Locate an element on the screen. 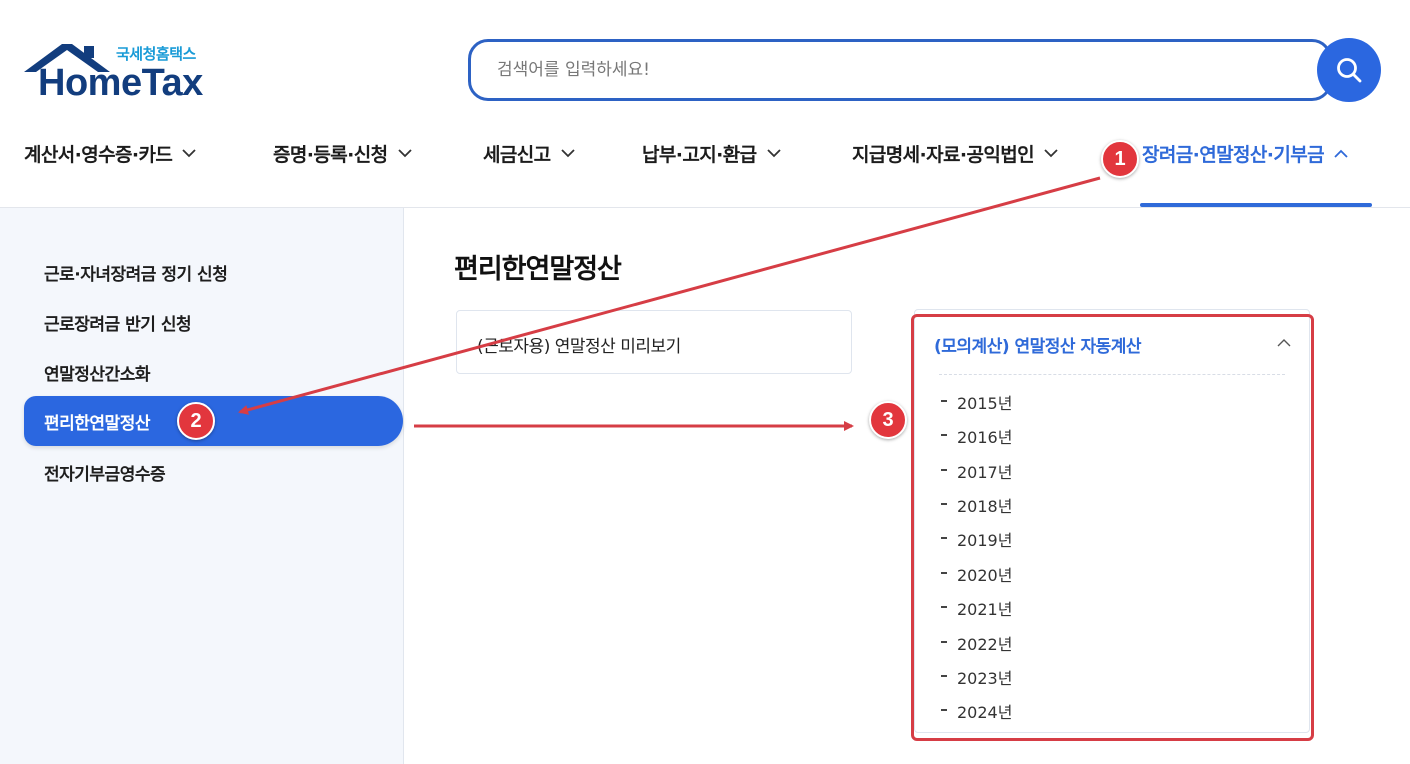 This screenshot has width=1410, height=764. year-item-2016: 2016년 is located at coordinates (976, 436).